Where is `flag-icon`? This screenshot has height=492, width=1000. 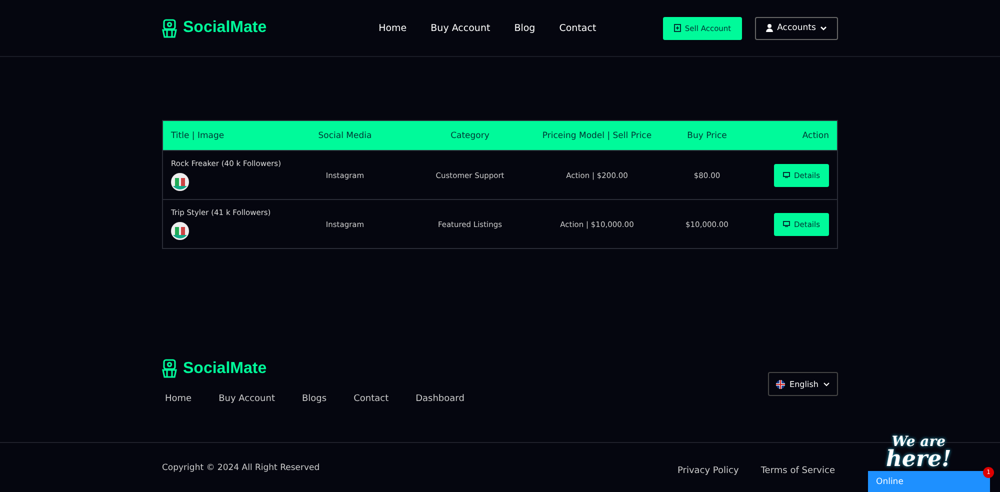 flag-icon is located at coordinates (780, 384).